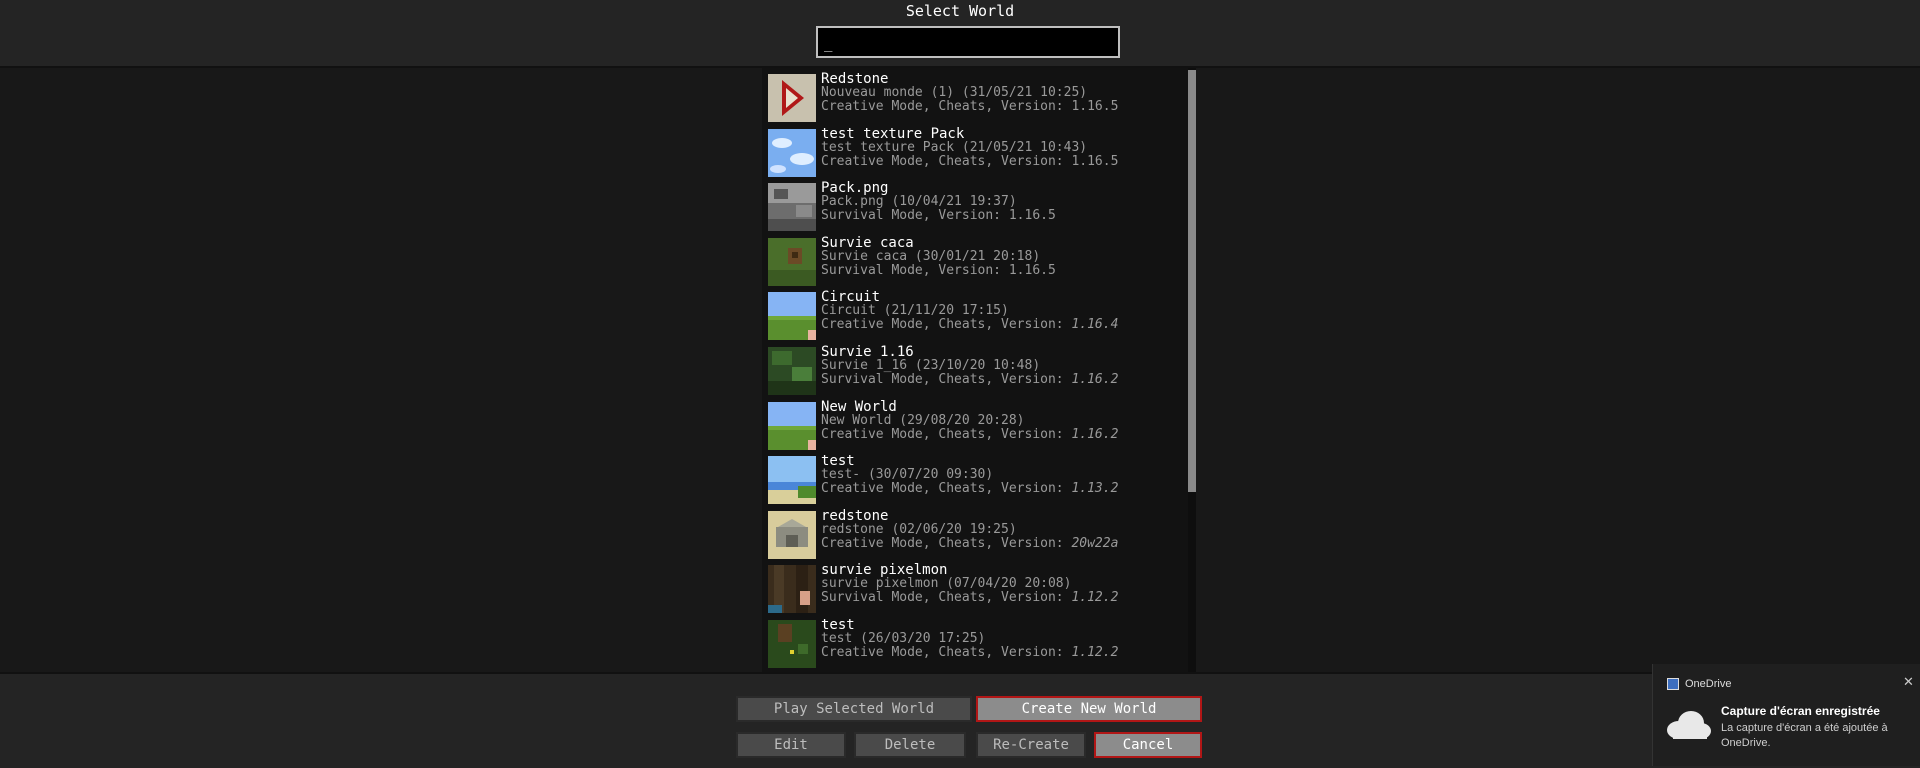 The width and height of the screenshot is (1920, 768). I want to click on cancel-button: Cancel, so click(1148, 745).